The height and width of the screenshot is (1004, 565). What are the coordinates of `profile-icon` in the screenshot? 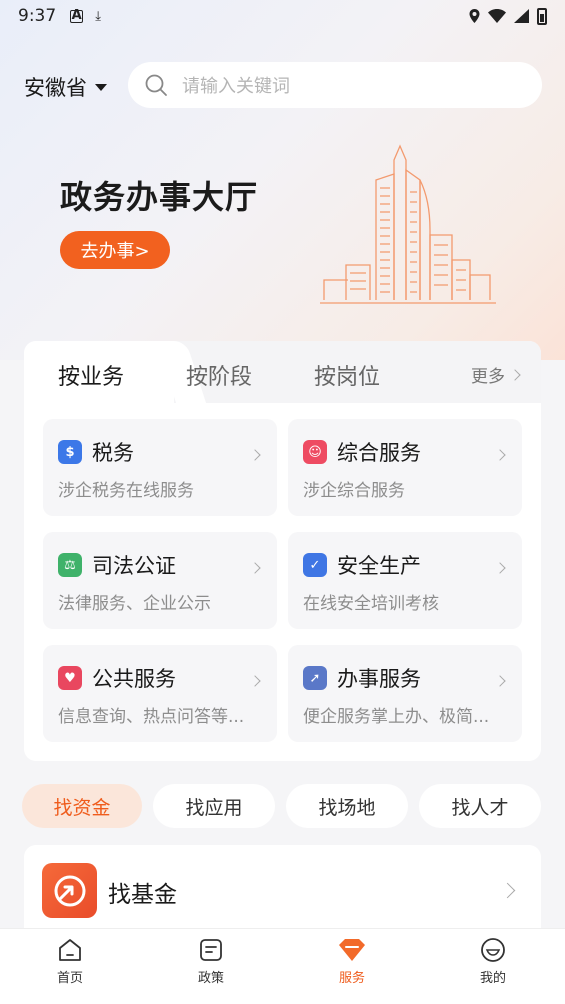 It's located at (493, 950).